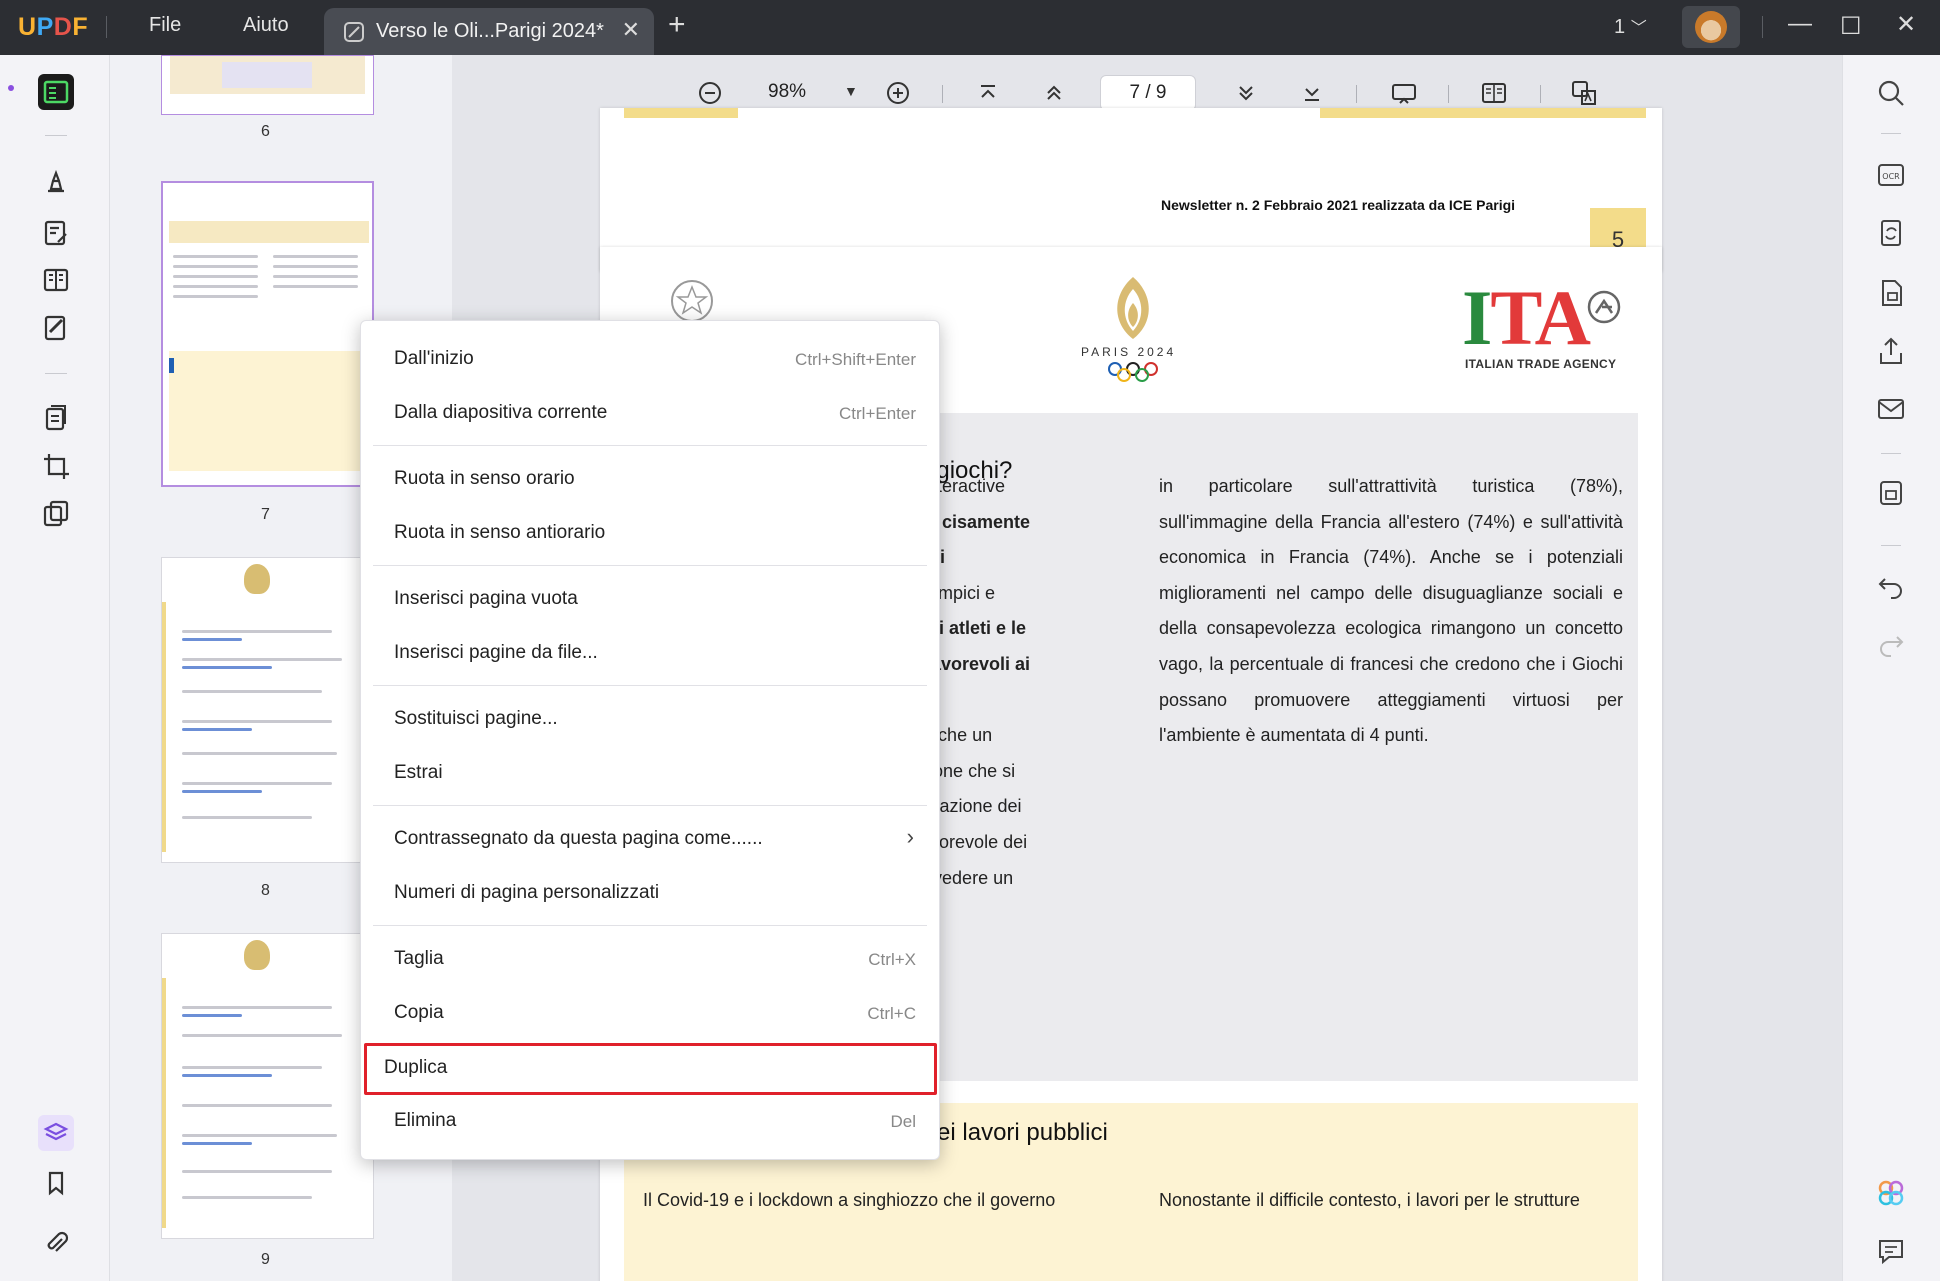  I want to click on document-tab: Verso le Oli...Parigi 2024* ✕, so click(489, 31).